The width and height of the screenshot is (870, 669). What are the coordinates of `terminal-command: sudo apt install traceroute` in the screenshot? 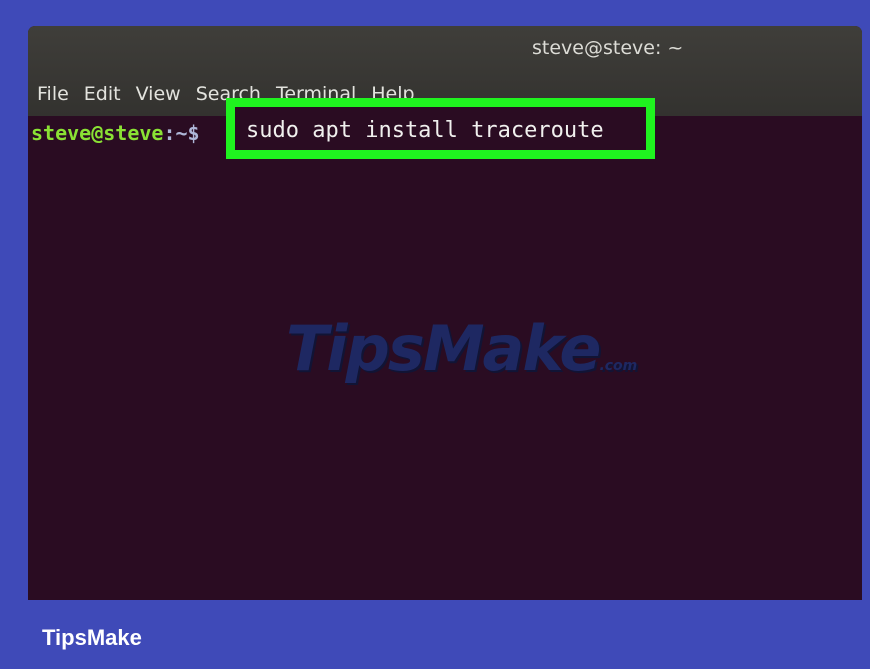 It's located at (425, 130).